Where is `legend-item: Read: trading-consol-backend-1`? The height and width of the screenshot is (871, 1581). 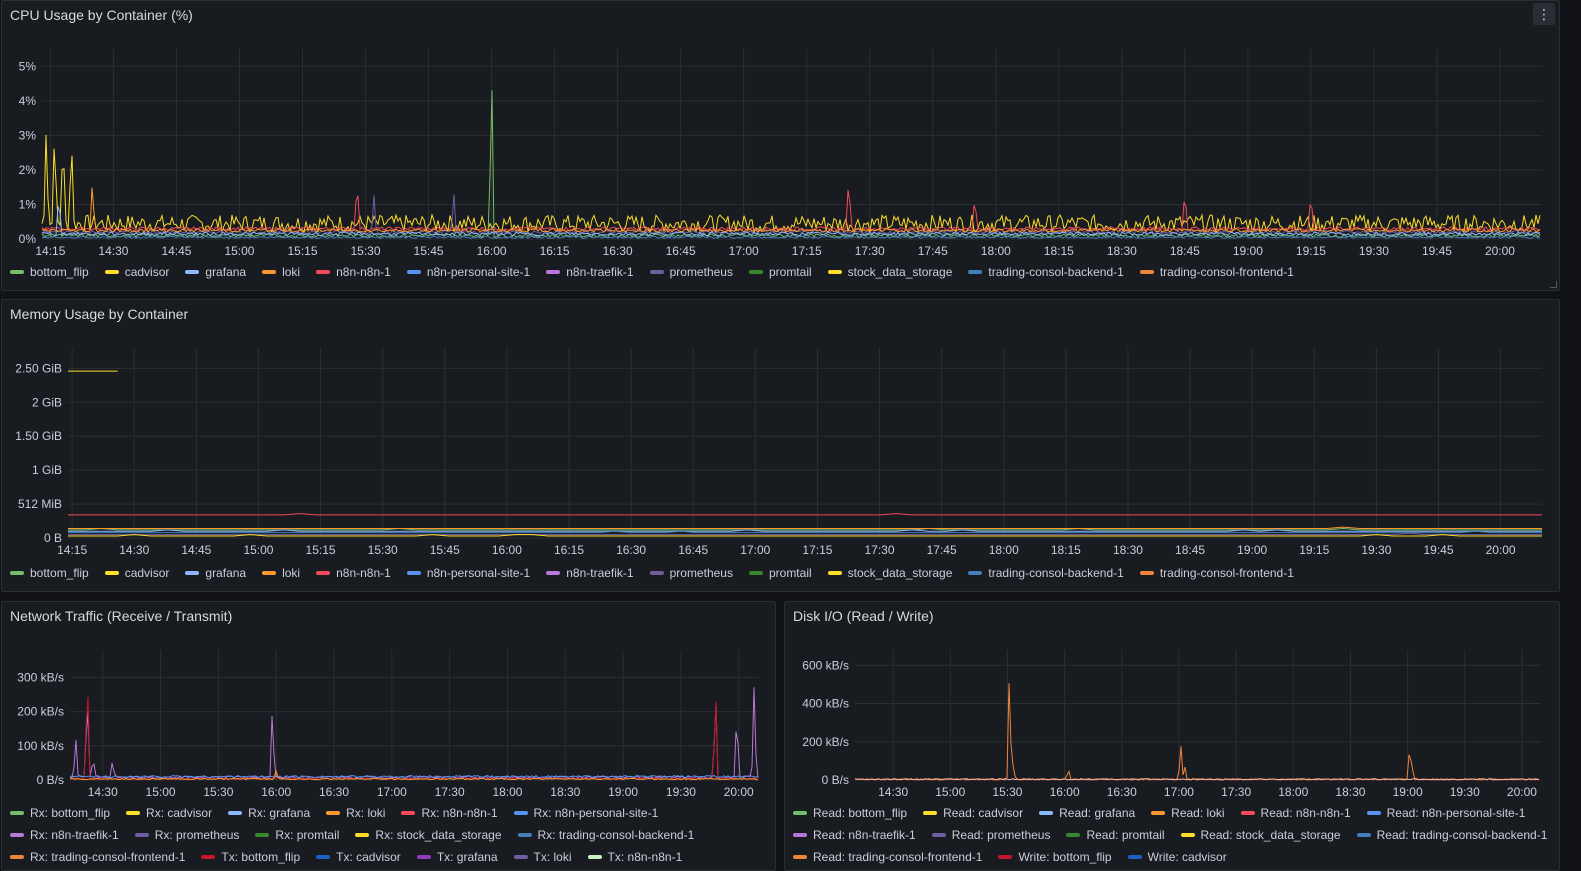
legend-item: Read: trading-consol-backend-1 is located at coordinates (1452, 835).